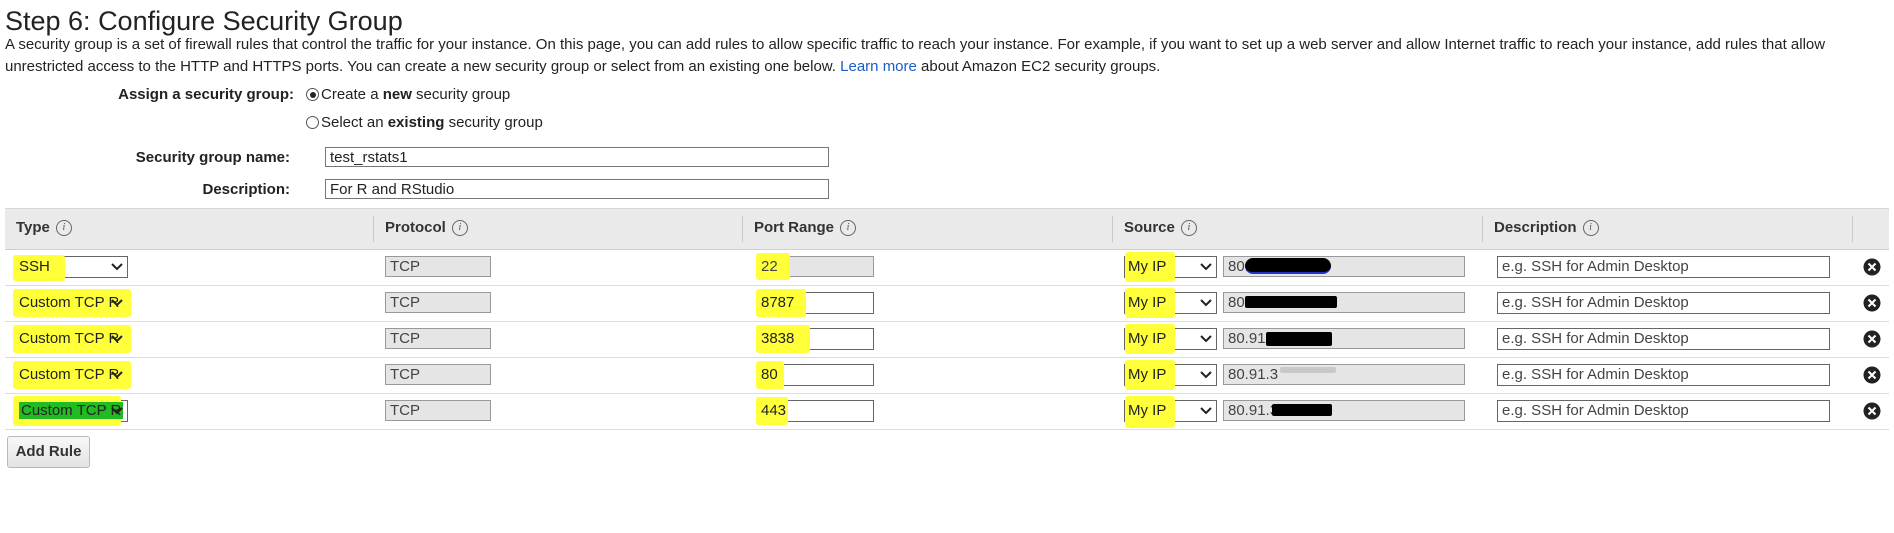  I want to click on radio-select-existing: Select an existing security group, so click(424, 122).